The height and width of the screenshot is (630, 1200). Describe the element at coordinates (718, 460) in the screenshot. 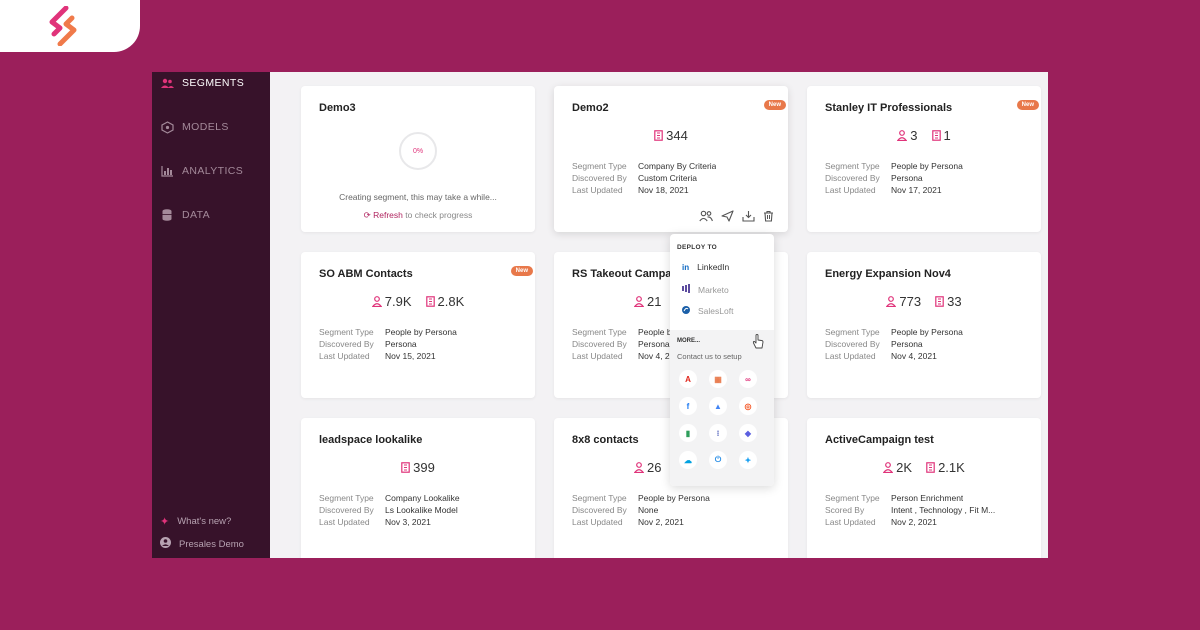

I see `power-icon: ⏻` at that location.